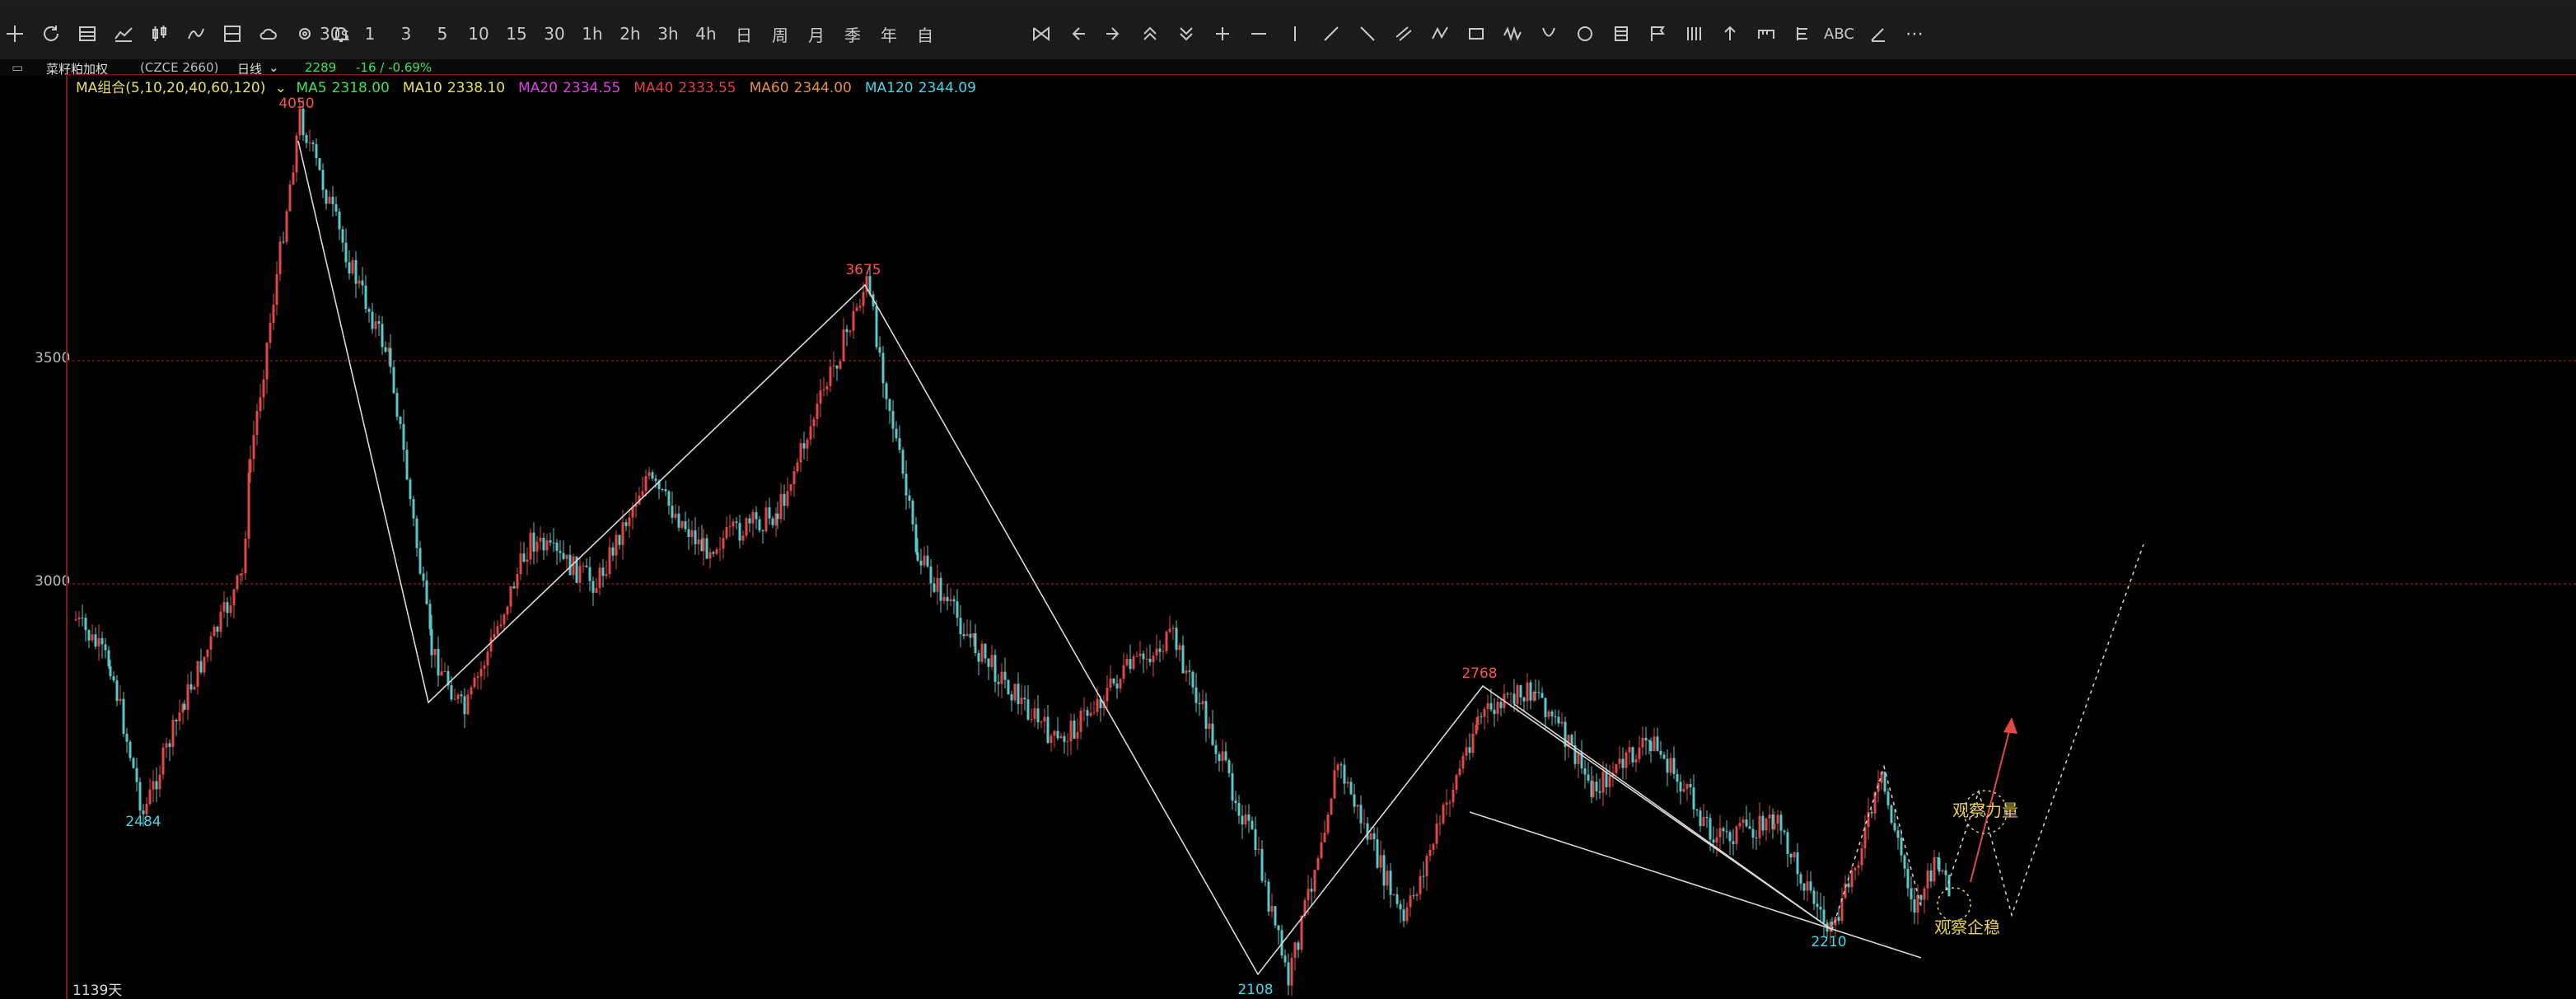 This screenshot has width=2576, height=999. What do you see at coordinates (305, 34) in the screenshot?
I see `settings-icon` at bounding box center [305, 34].